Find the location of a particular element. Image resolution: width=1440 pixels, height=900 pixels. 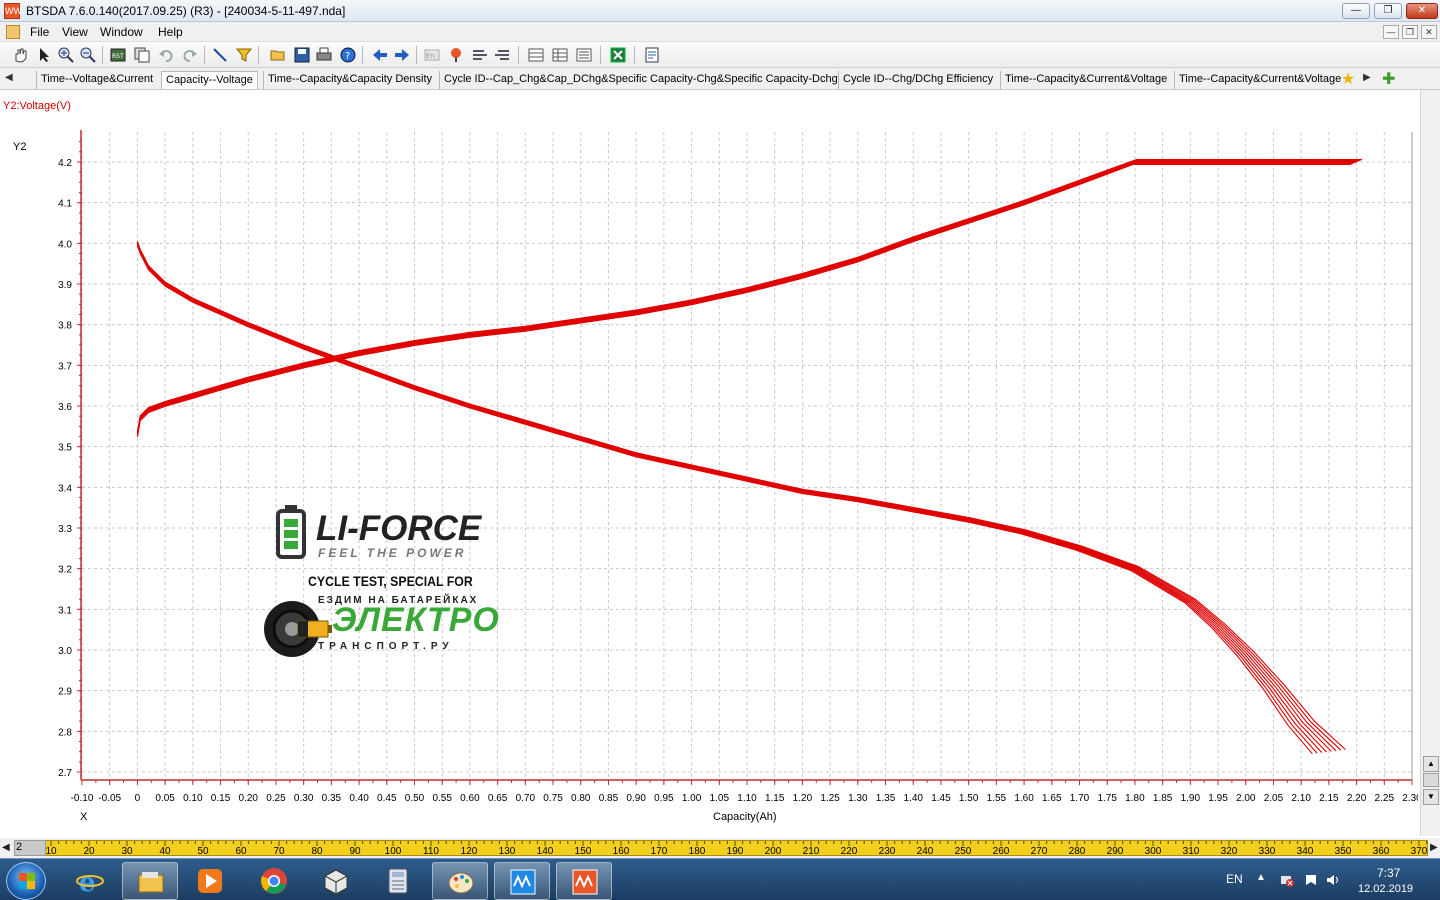

file-explorer-icon is located at coordinates (150, 881).